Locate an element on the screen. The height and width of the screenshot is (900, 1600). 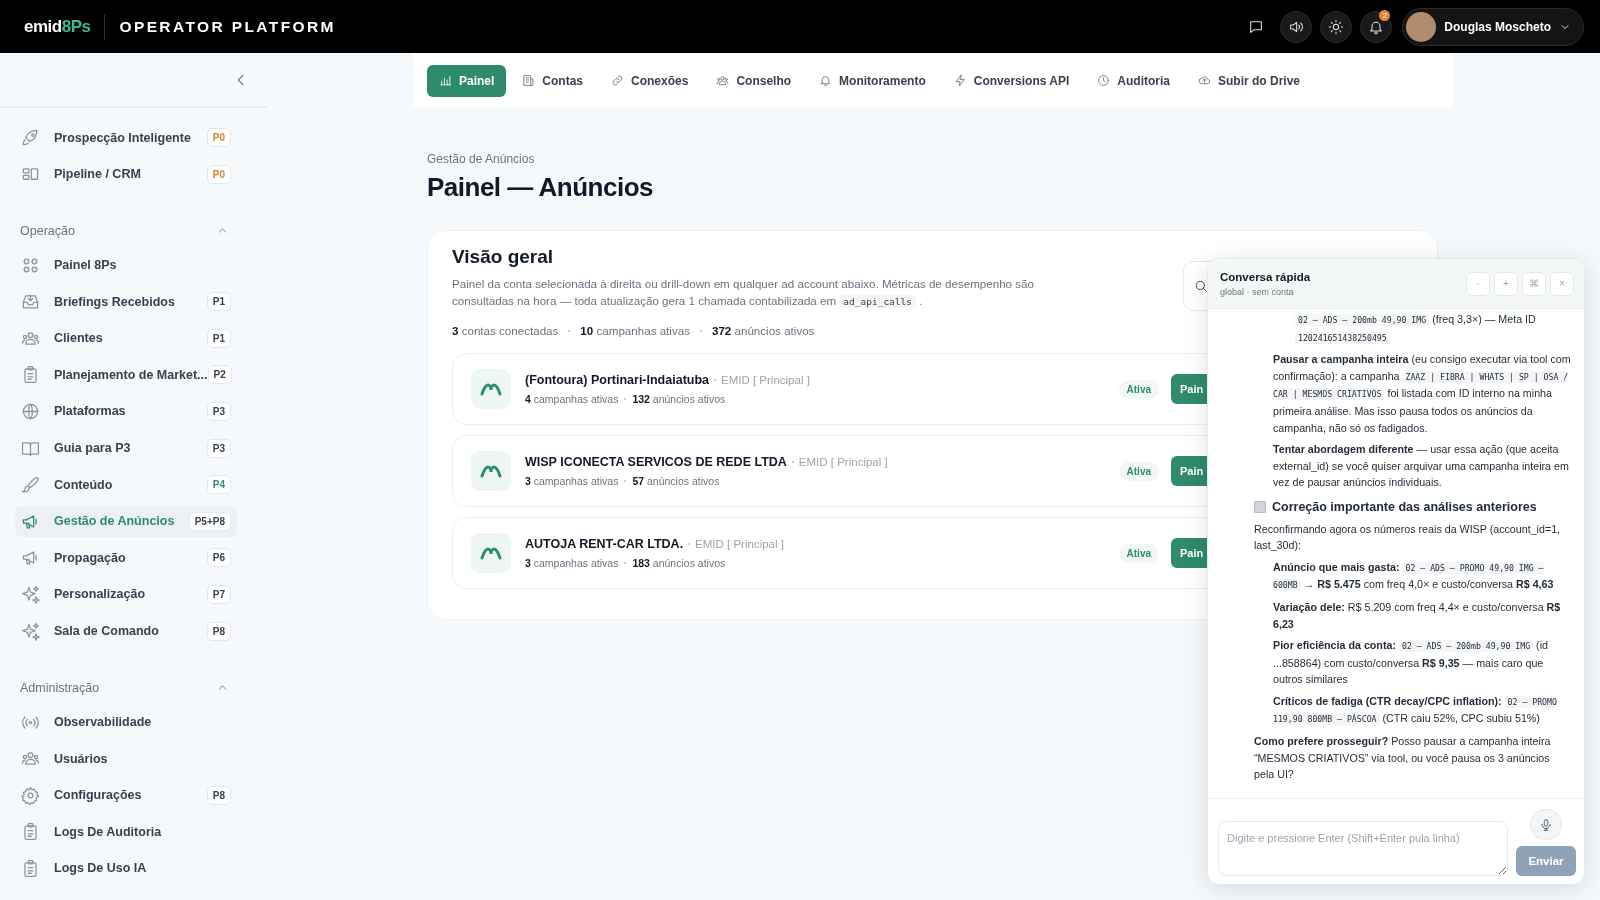
tab: Auditoria is located at coordinates (1133, 80).